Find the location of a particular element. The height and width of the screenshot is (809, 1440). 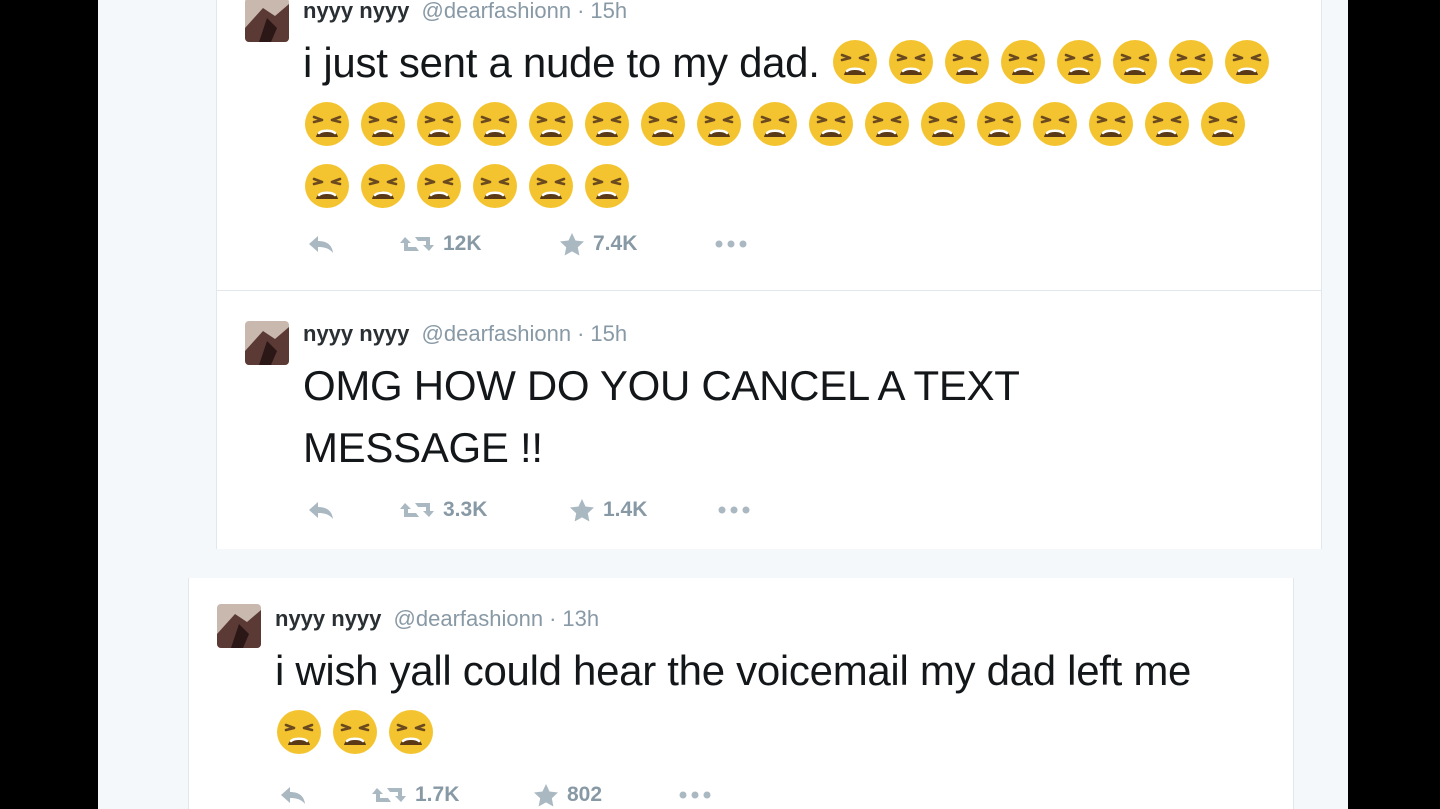

retweet-count: 12K is located at coordinates (462, 243).